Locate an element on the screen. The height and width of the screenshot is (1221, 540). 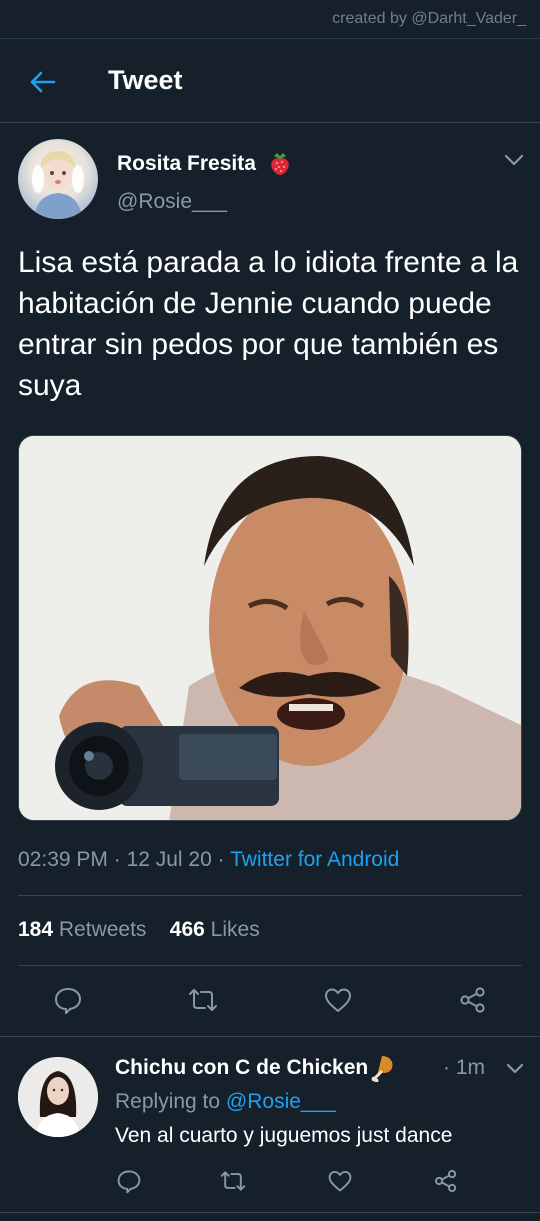
watermark: created by @Darht_Vader_ is located at coordinates (429, 18).